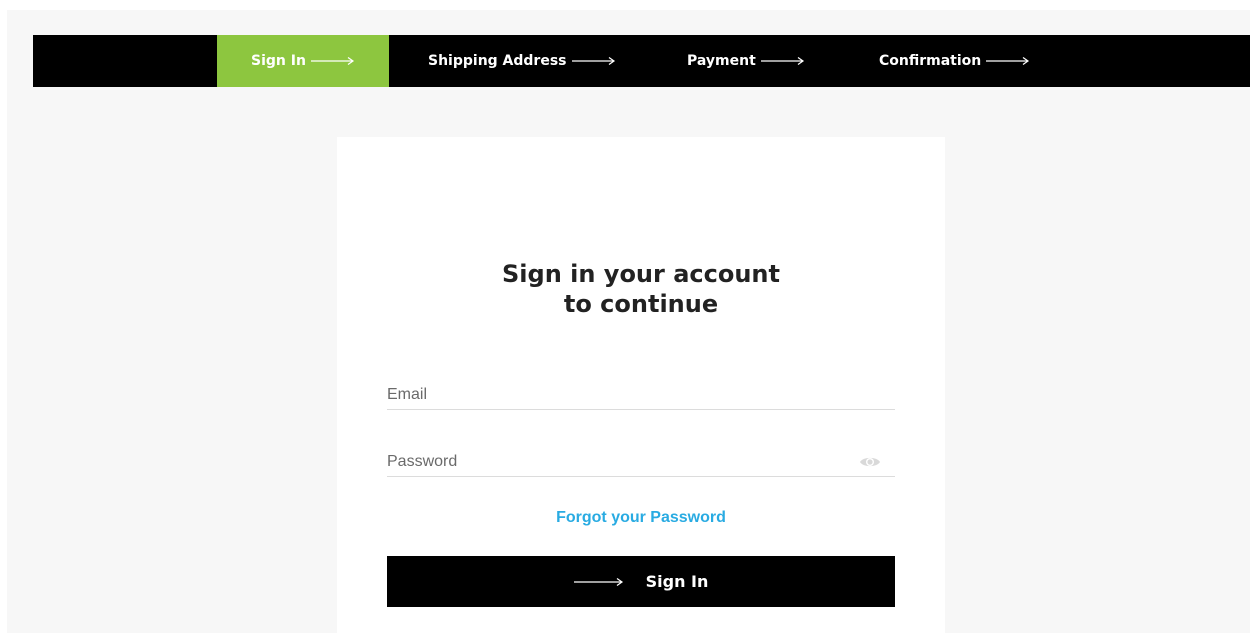 The width and height of the screenshot is (1250, 633). I want to click on step-label: Confirmation, so click(930, 61).